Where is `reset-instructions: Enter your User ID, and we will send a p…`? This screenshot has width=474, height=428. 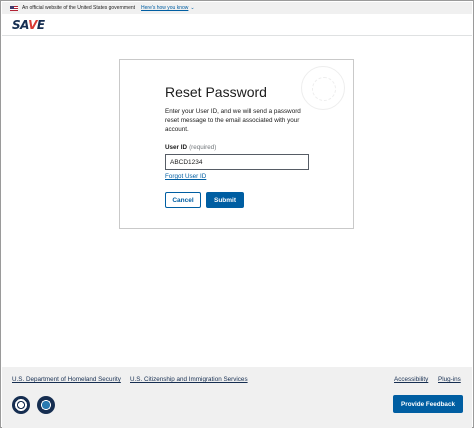 reset-instructions: Enter your User ID, and we will send a p… is located at coordinates (233, 120).